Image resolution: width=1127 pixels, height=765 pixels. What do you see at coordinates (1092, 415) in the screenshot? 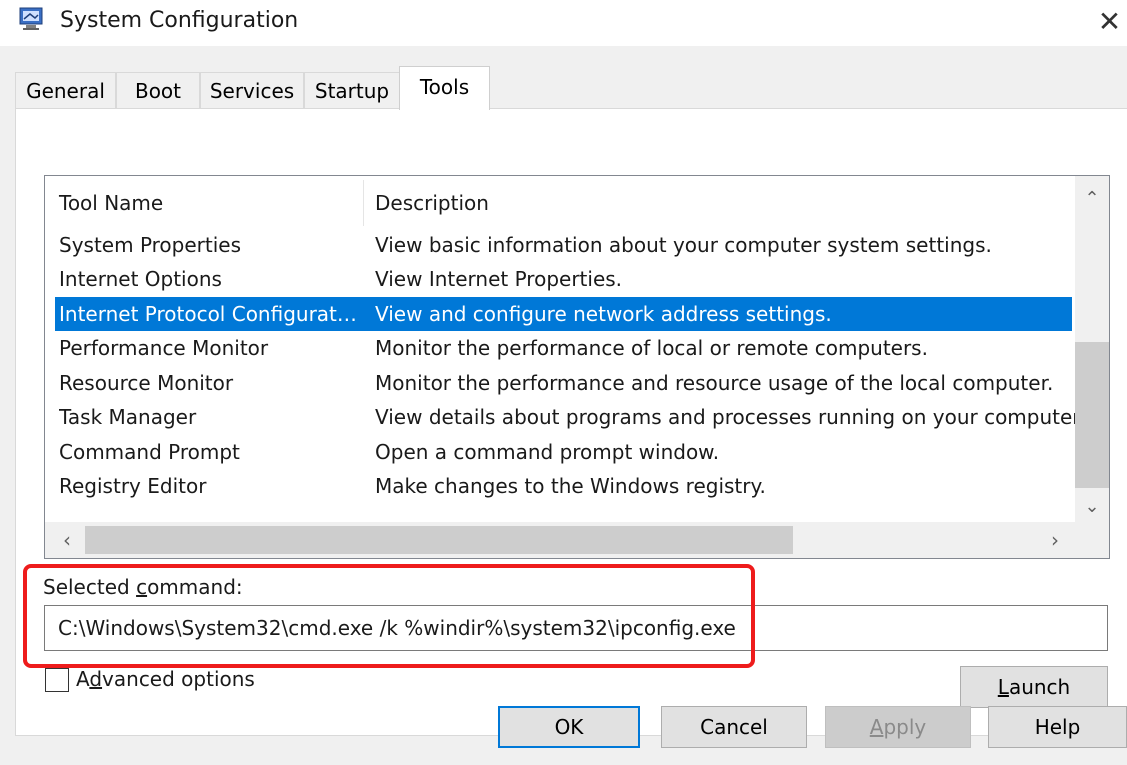
I see `vertical-scroll-thumb` at bounding box center [1092, 415].